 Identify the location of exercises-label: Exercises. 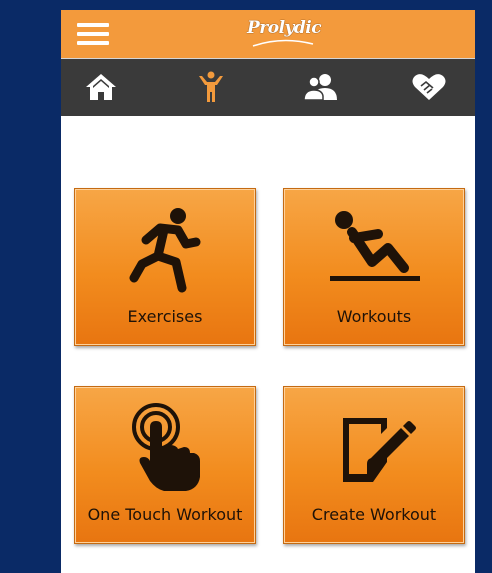
(165, 316).